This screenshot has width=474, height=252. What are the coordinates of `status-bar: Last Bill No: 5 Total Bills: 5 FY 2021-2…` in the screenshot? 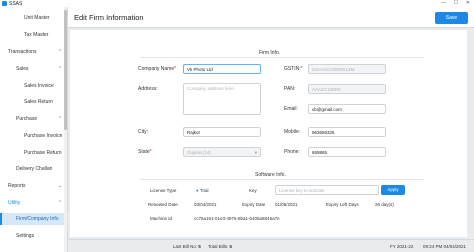 It's located at (271, 245).